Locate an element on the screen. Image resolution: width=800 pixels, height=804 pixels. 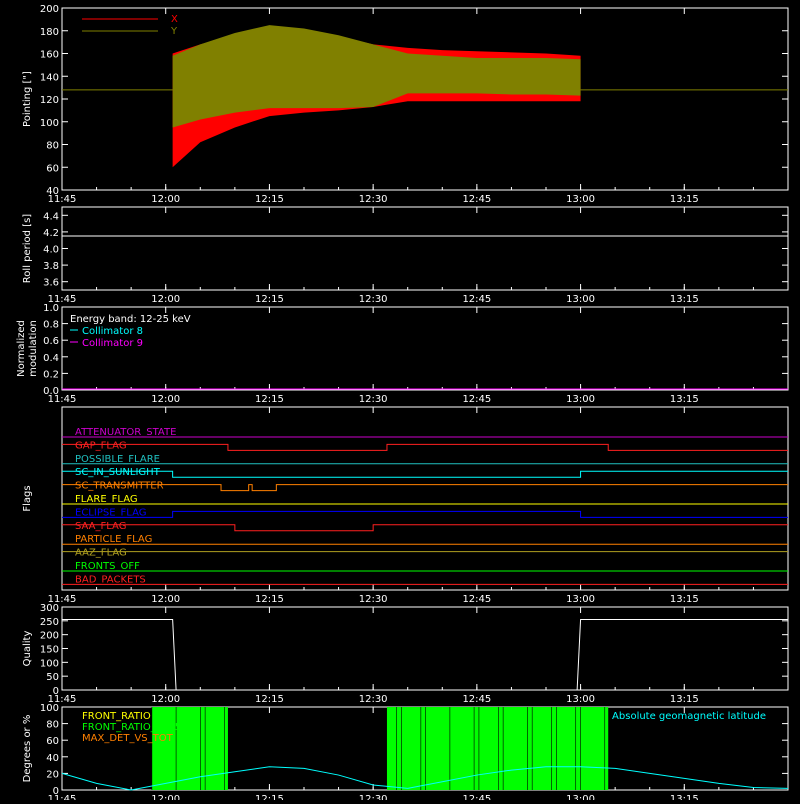
roll-ytick-label: 3.6 is located at coordinates (51, 283).